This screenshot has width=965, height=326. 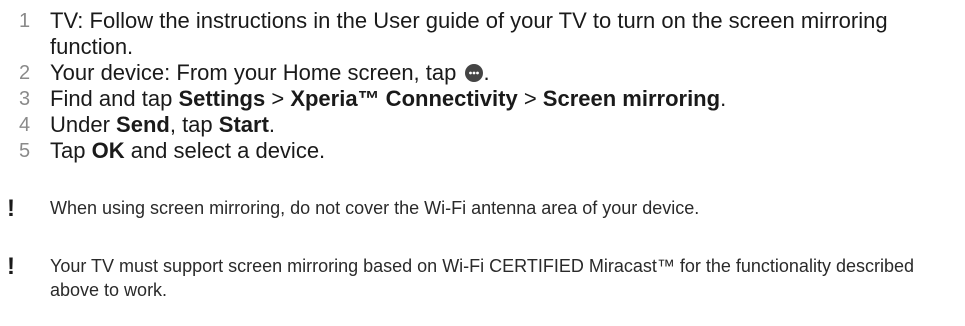 I want to click on step-number: 4, so click(x=25, y=125).